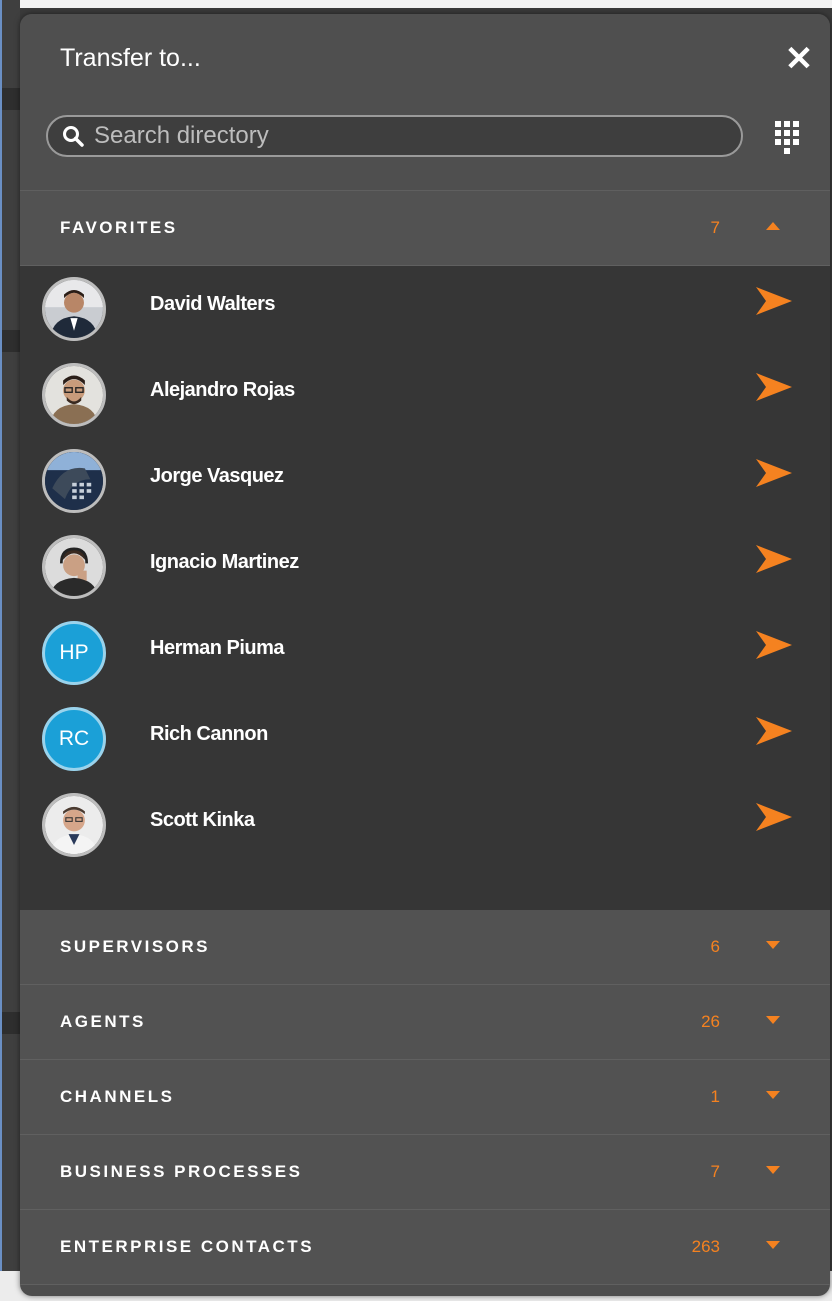 The width and height of the screenshot is (832, 1301). What do you see at coordinates (787, 138) in the screenshot?
I see `dialpad-icon` at bounding box center [787, 138].